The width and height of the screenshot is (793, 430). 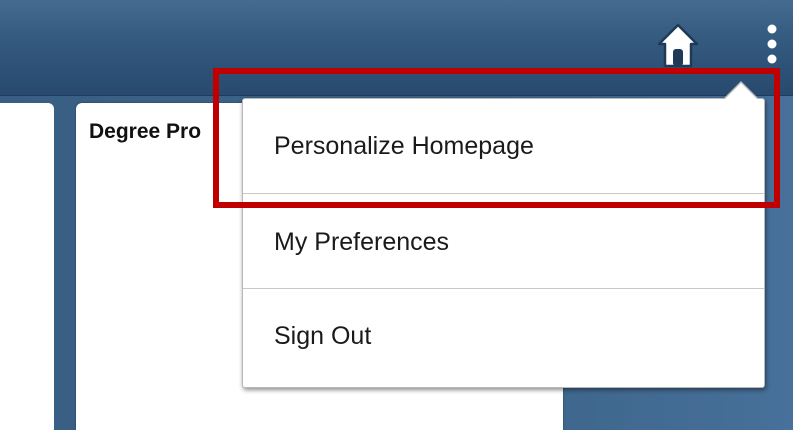 What do you see at coordinates (503, 336) in the screenshot?
I see `menu-item-sign-out: Sign Out` at bounding box center [503, 336].